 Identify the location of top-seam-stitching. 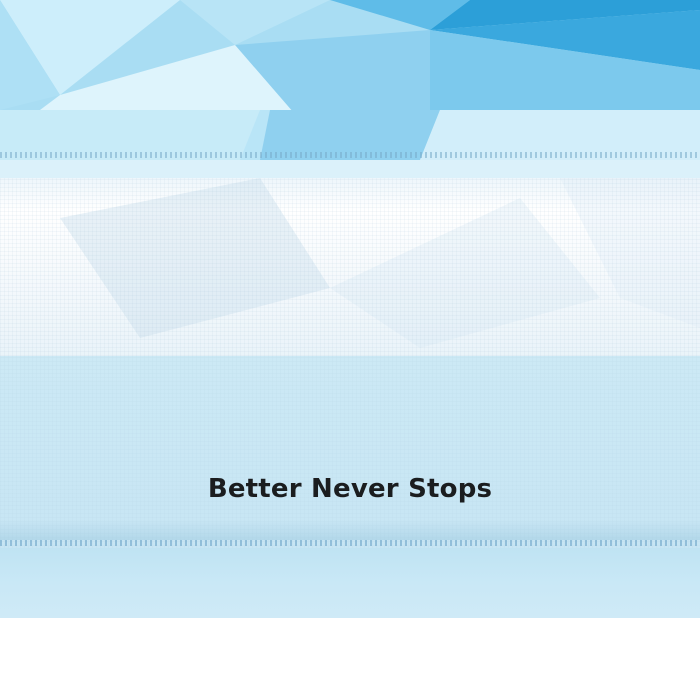
(350, 155).